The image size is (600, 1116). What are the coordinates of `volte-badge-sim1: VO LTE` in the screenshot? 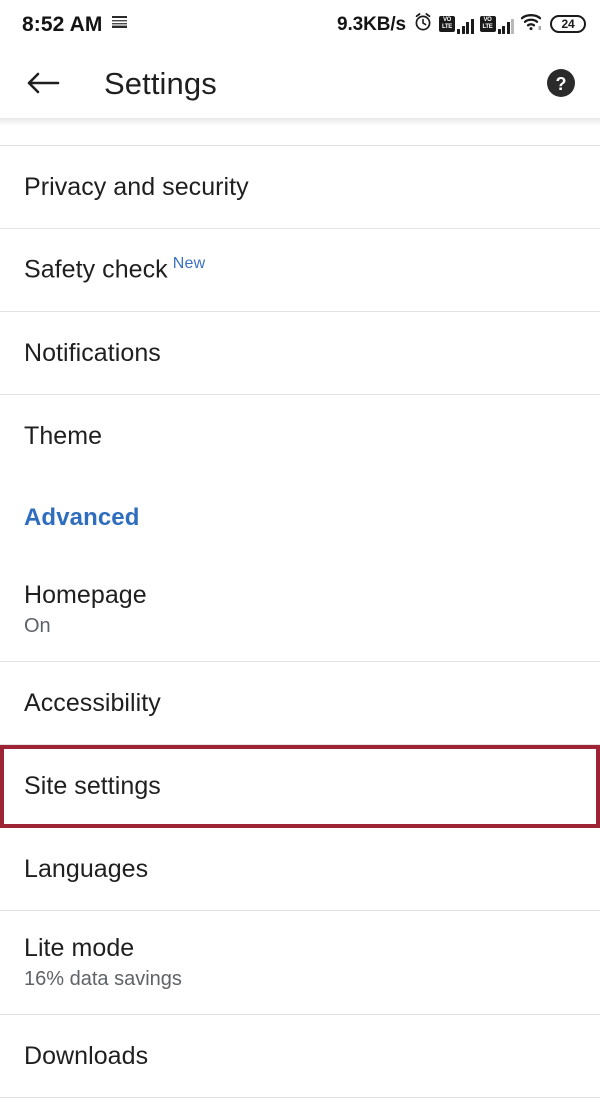 It's located at (447, 24).